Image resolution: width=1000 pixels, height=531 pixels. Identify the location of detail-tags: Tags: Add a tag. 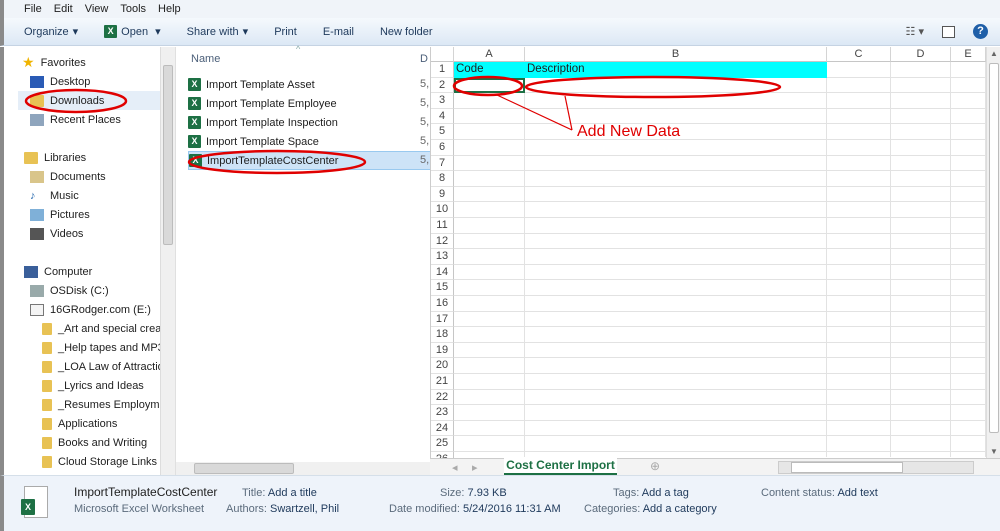
(651, 493).